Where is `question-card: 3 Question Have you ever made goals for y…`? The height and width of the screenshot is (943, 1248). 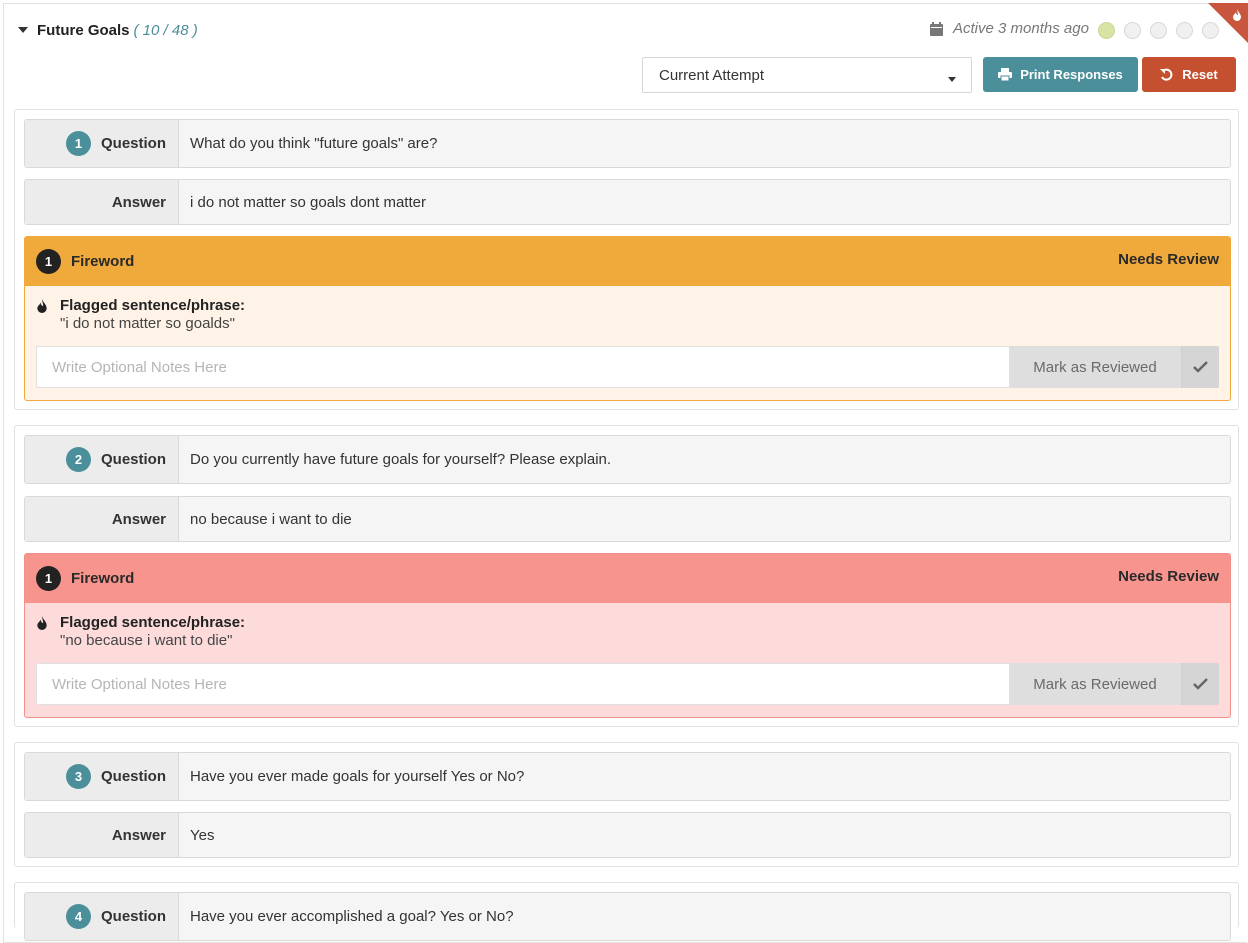
question-card: 3 Question Have you ever made goals for y… is located at coordinates (626, 804).